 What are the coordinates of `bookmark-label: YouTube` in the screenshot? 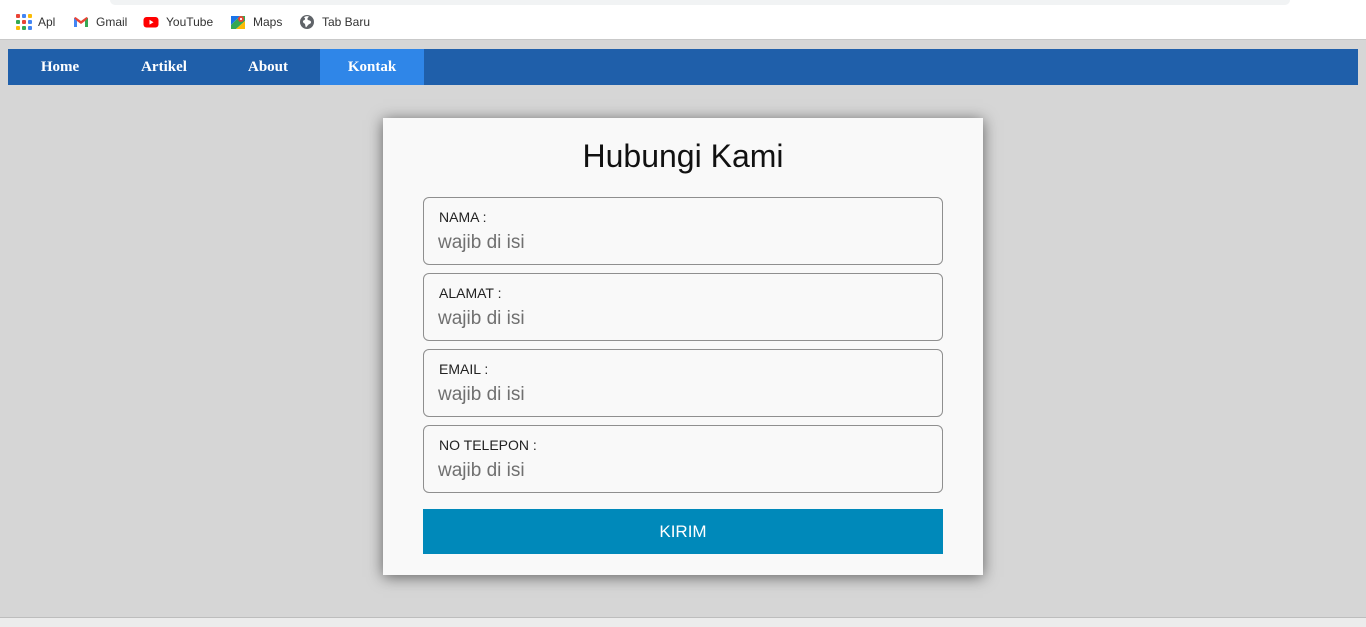 It's located at (190, 22).